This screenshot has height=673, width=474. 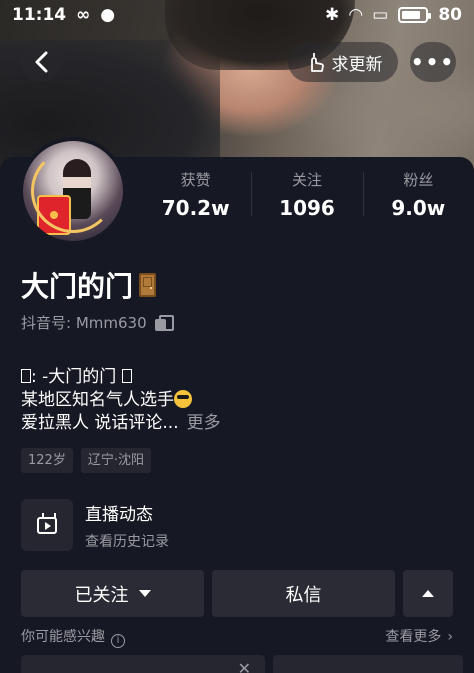 What do you see at coordinates (74, 377) in the screenshot?
I see `bio-line-1-text: : -大门的门` at bounding box center [74, 377].